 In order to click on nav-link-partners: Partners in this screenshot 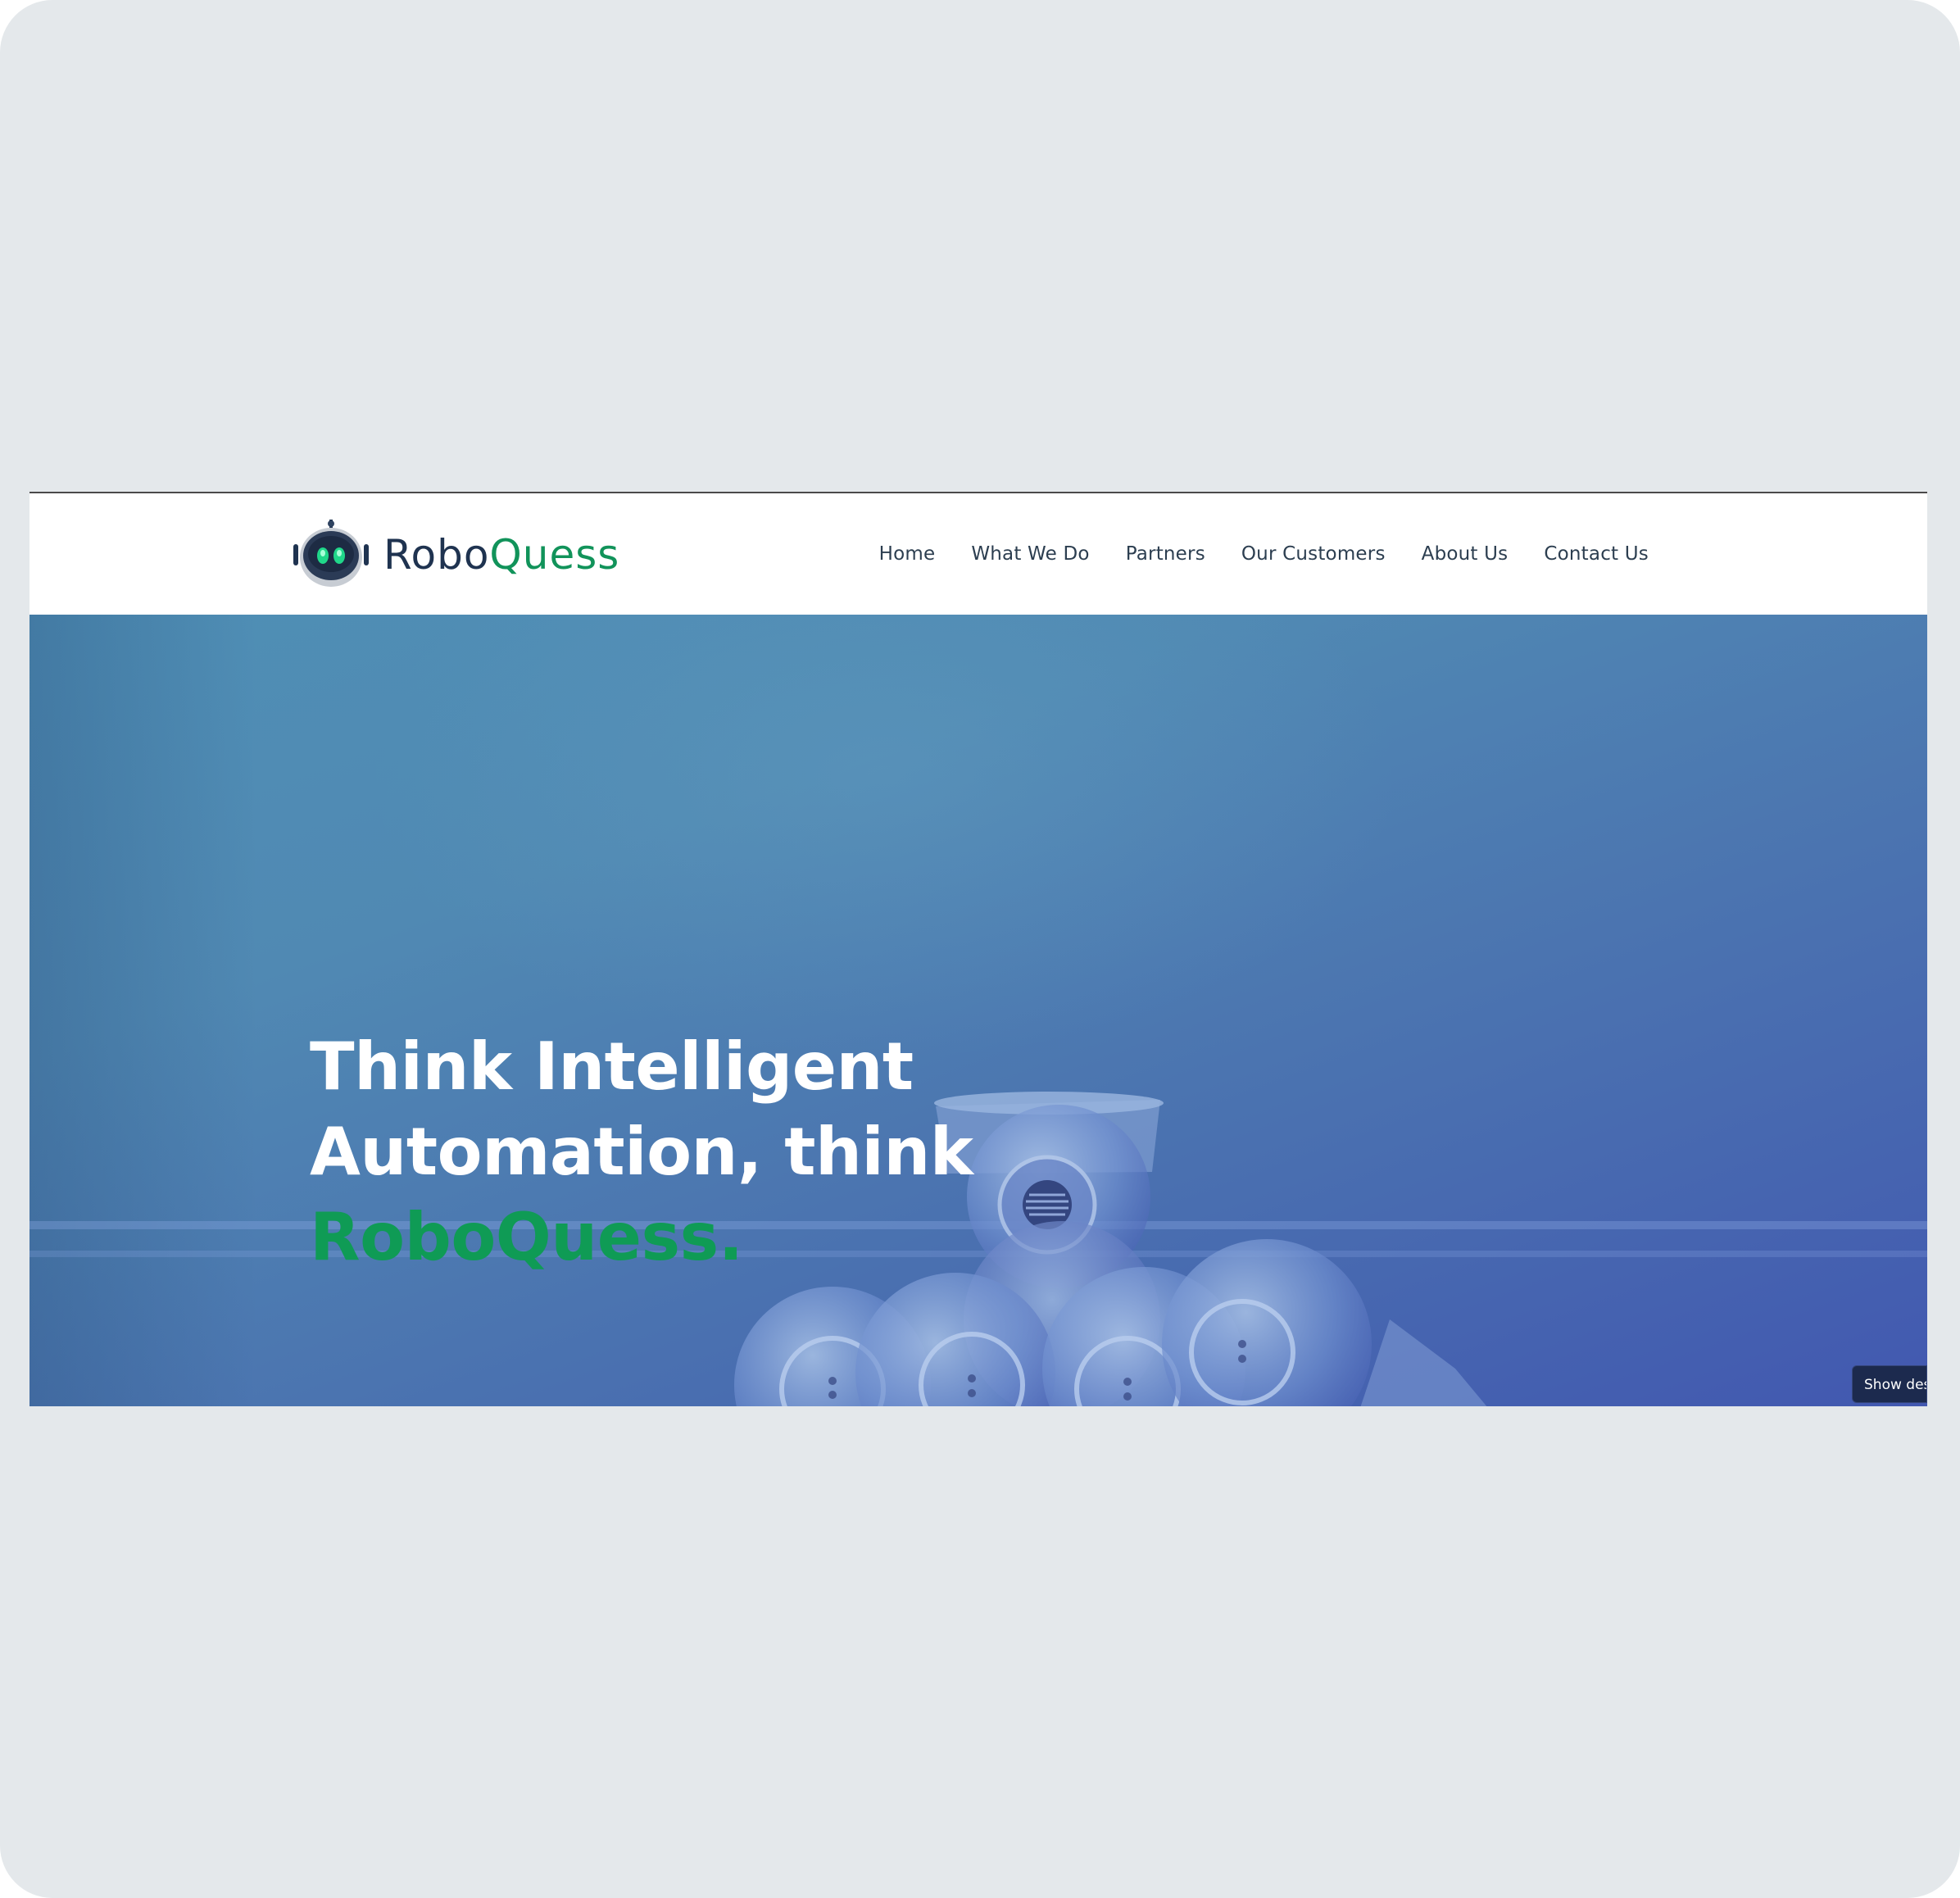, I will do `click(1165, 554)`.